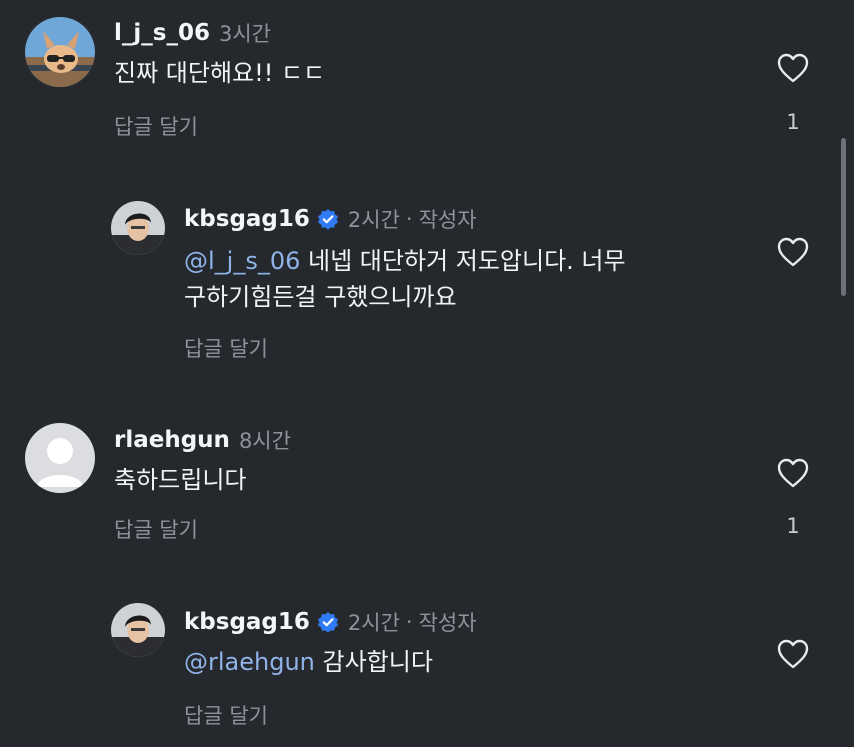 The height and width of the screenshot is (747, 854). I want to click on comment-time: 3시간, so click(244, 34).